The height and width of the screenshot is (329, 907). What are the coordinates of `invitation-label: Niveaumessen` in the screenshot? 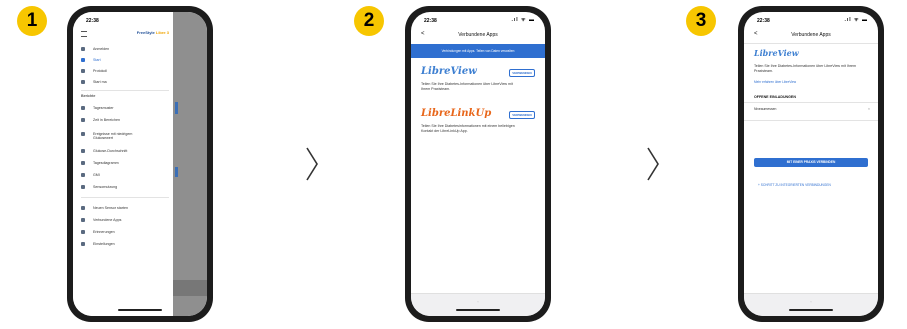 It's located at (765, 109).